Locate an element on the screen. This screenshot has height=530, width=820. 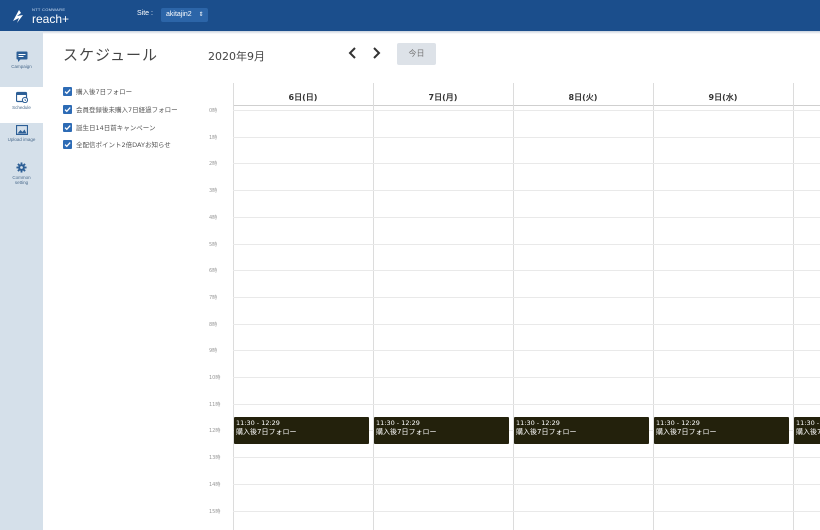
time-label: 7時 is located at coordinates (213, 298).